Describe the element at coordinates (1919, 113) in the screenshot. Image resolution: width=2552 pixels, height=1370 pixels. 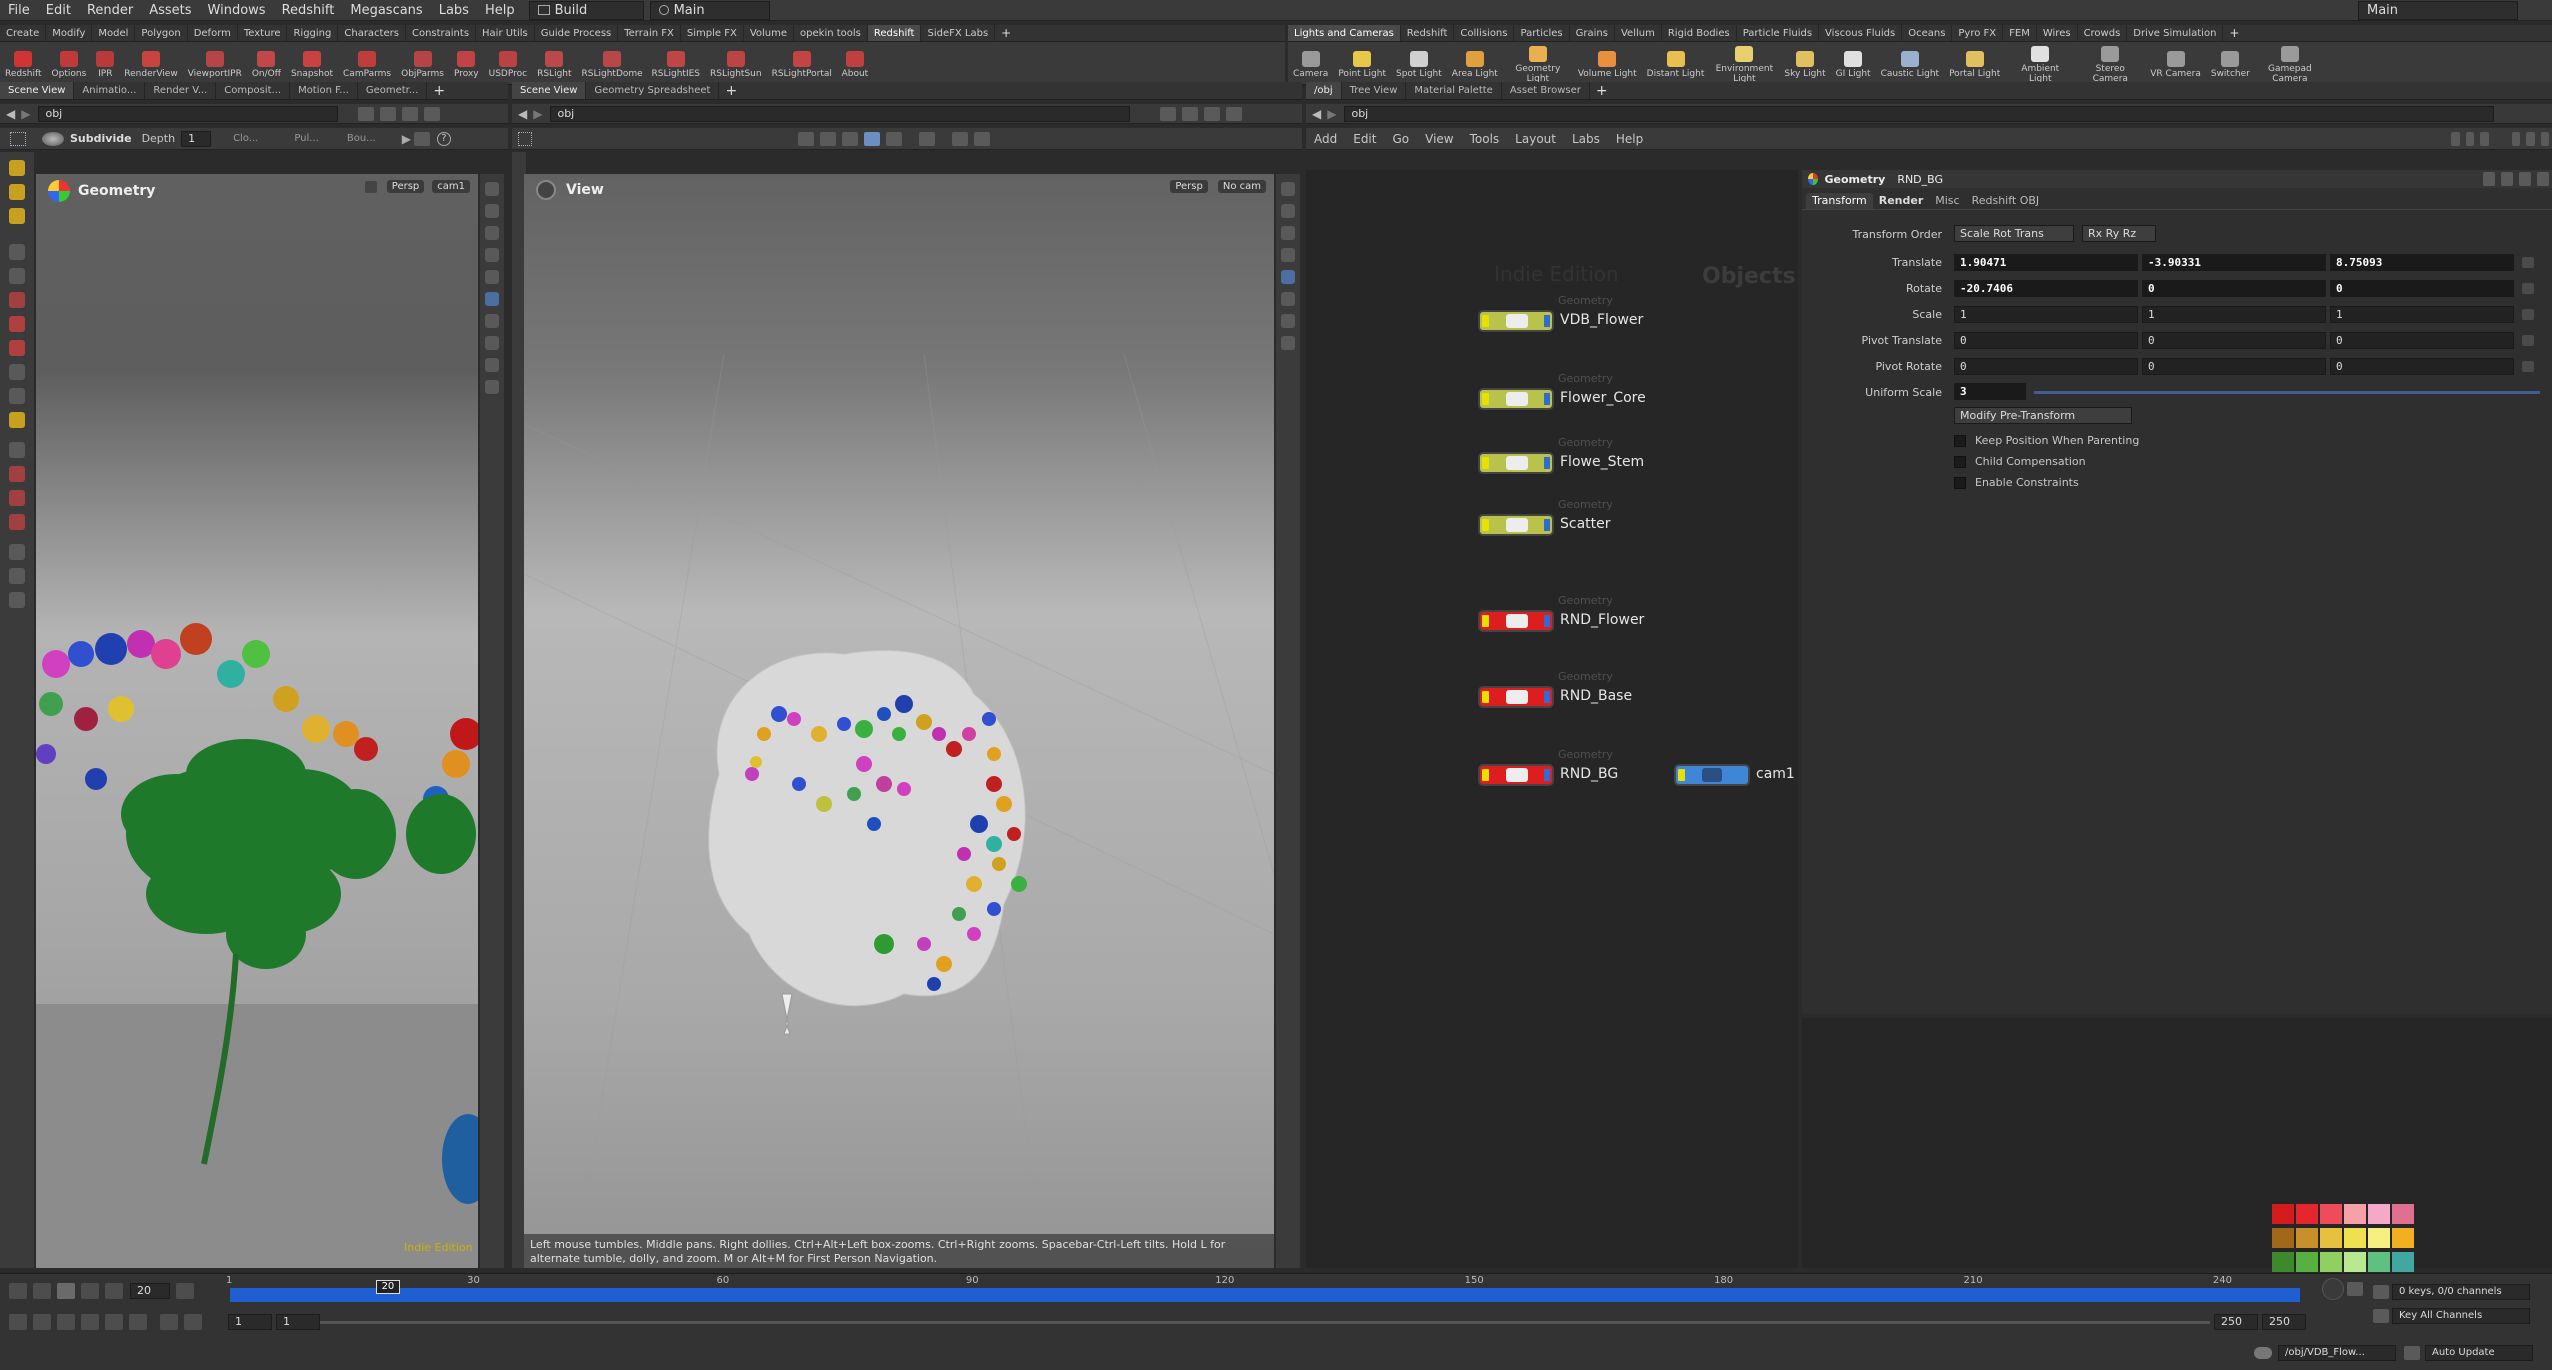
I see `right-path-field: obj` at that location.